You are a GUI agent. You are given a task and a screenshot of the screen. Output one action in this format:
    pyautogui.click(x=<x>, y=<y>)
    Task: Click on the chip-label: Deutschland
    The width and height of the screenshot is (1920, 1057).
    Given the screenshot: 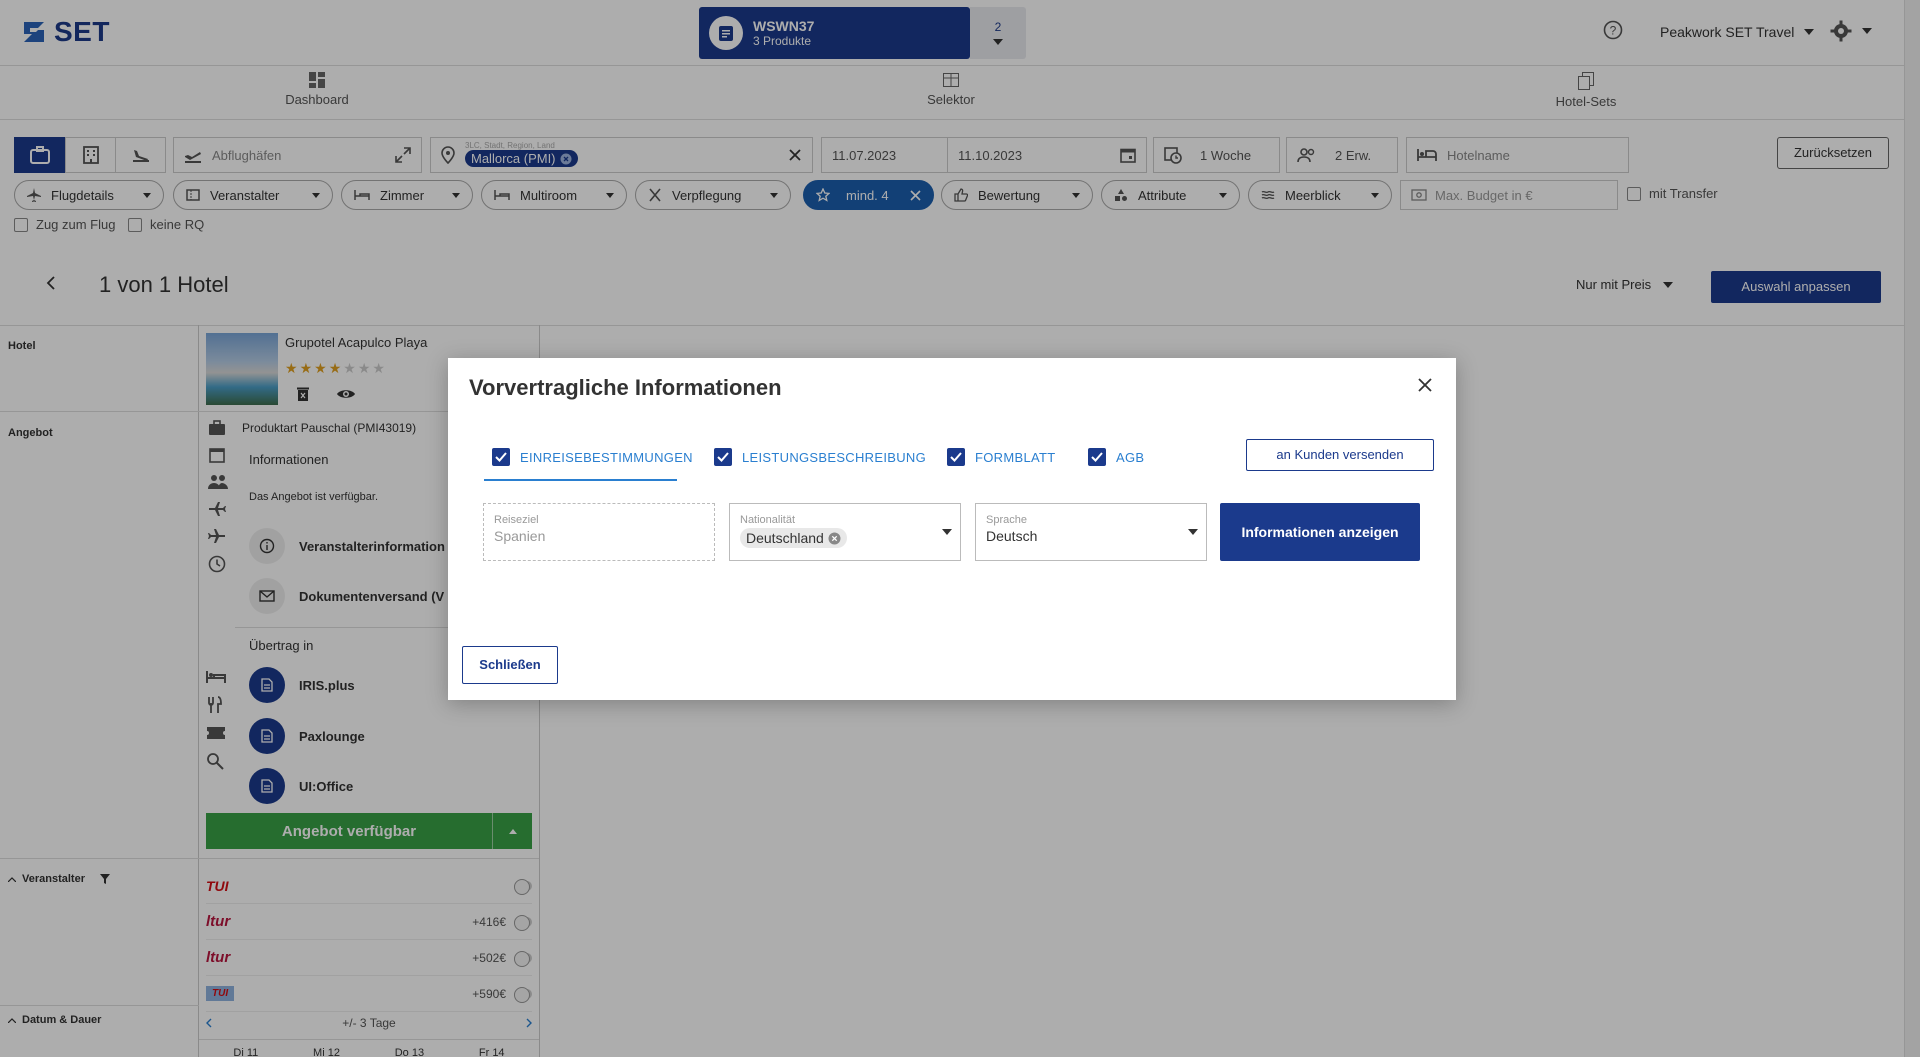 What is the action you would take?
    pyautogui.click(x=785, y=538)
    